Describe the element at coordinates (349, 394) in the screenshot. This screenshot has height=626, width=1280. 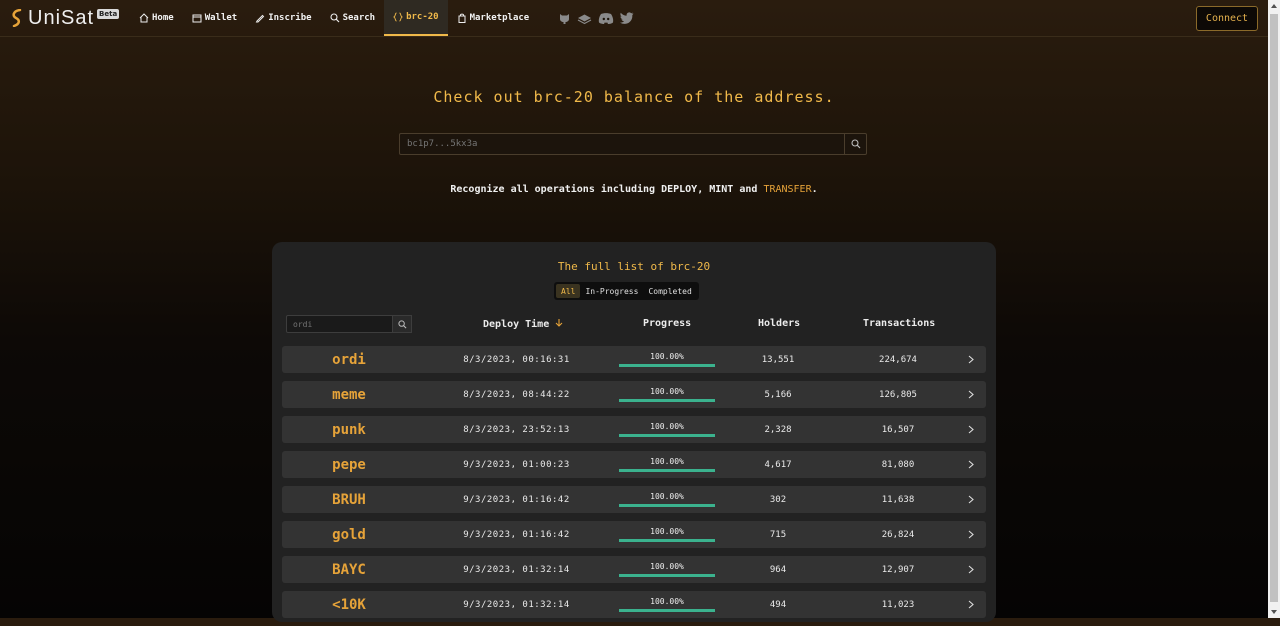
I see `ticker-name: meme` at that location.